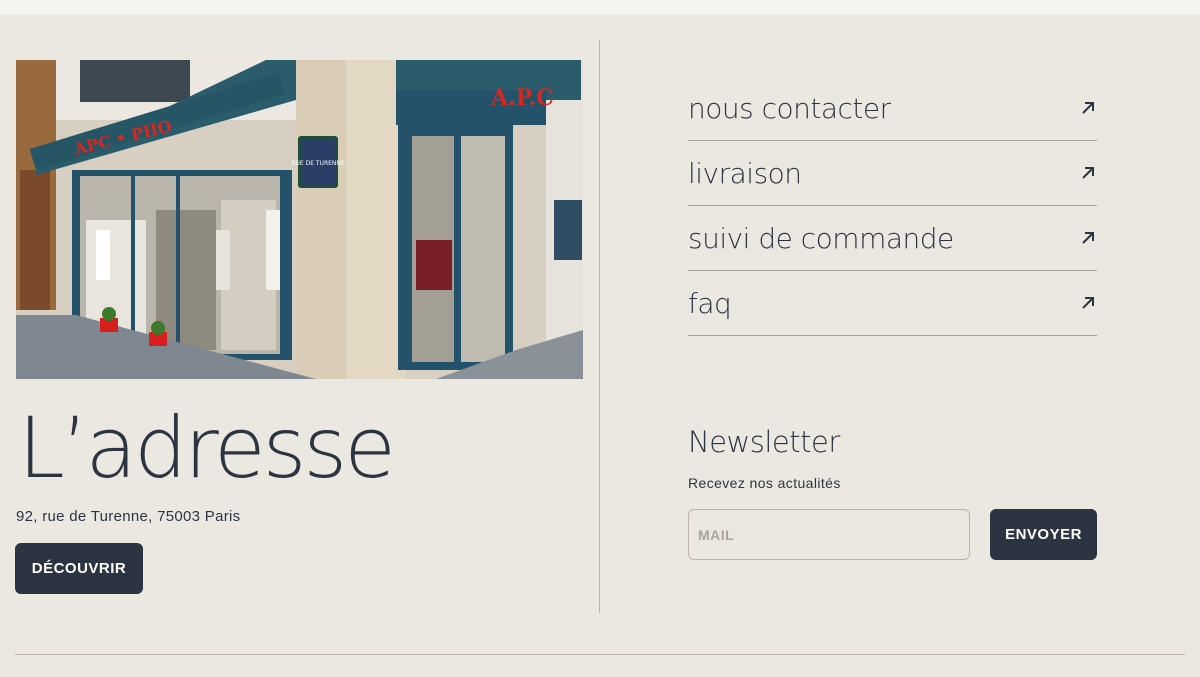 The image size is (1200, 677). What do you see at coordinates (892, 173) in the screenshot?
I see `link-livraison: livraison` at bounding box center [892, 173].